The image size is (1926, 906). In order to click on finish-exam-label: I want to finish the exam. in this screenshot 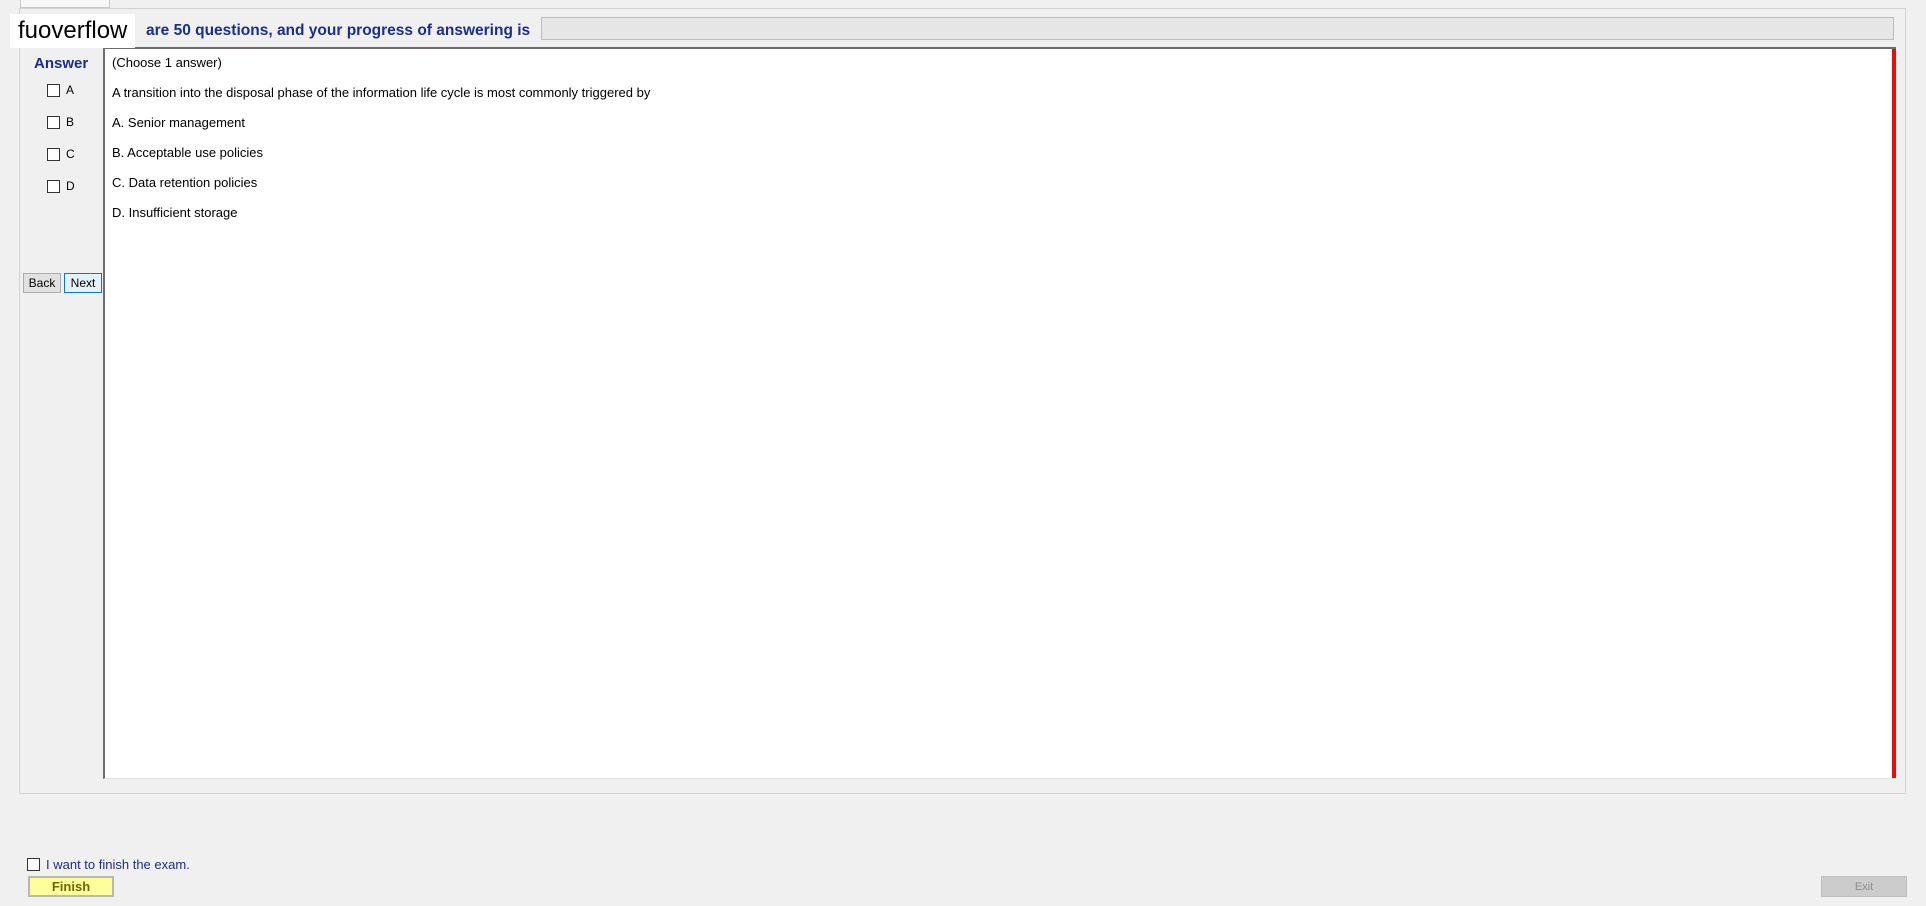, I will do `click(118, 864)`.